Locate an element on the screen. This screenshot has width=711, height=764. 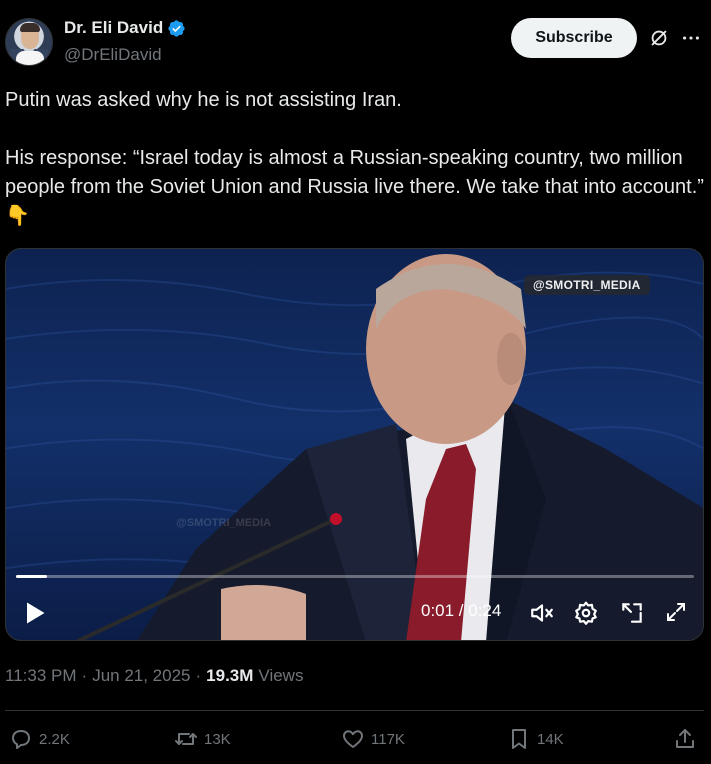
views-label: Views is located at coordinates (281, 675).